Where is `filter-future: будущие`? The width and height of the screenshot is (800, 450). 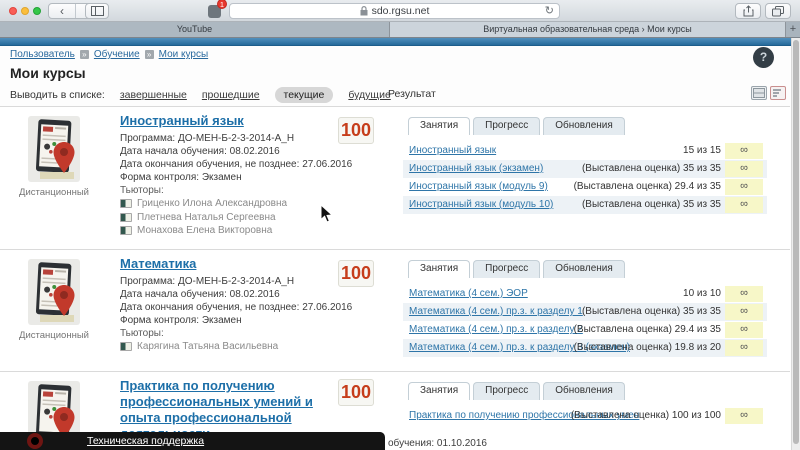
filter-future: будущие is located at coordinates (369, 95).